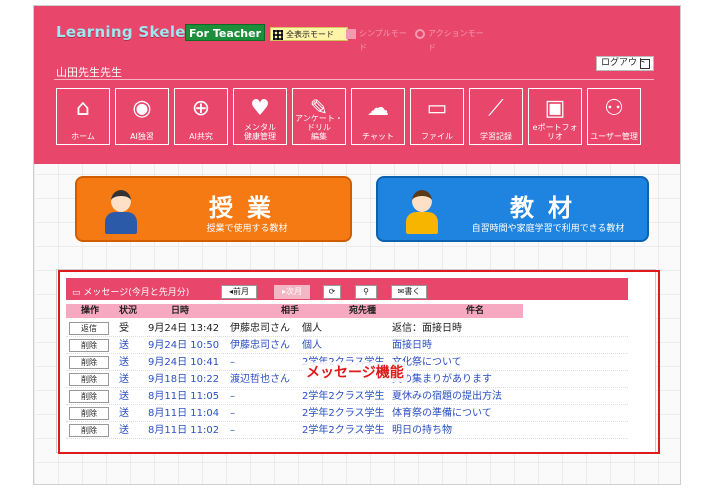  I want to click on nav-chart-line: ⟋ 学習記録, so click(496, 116).